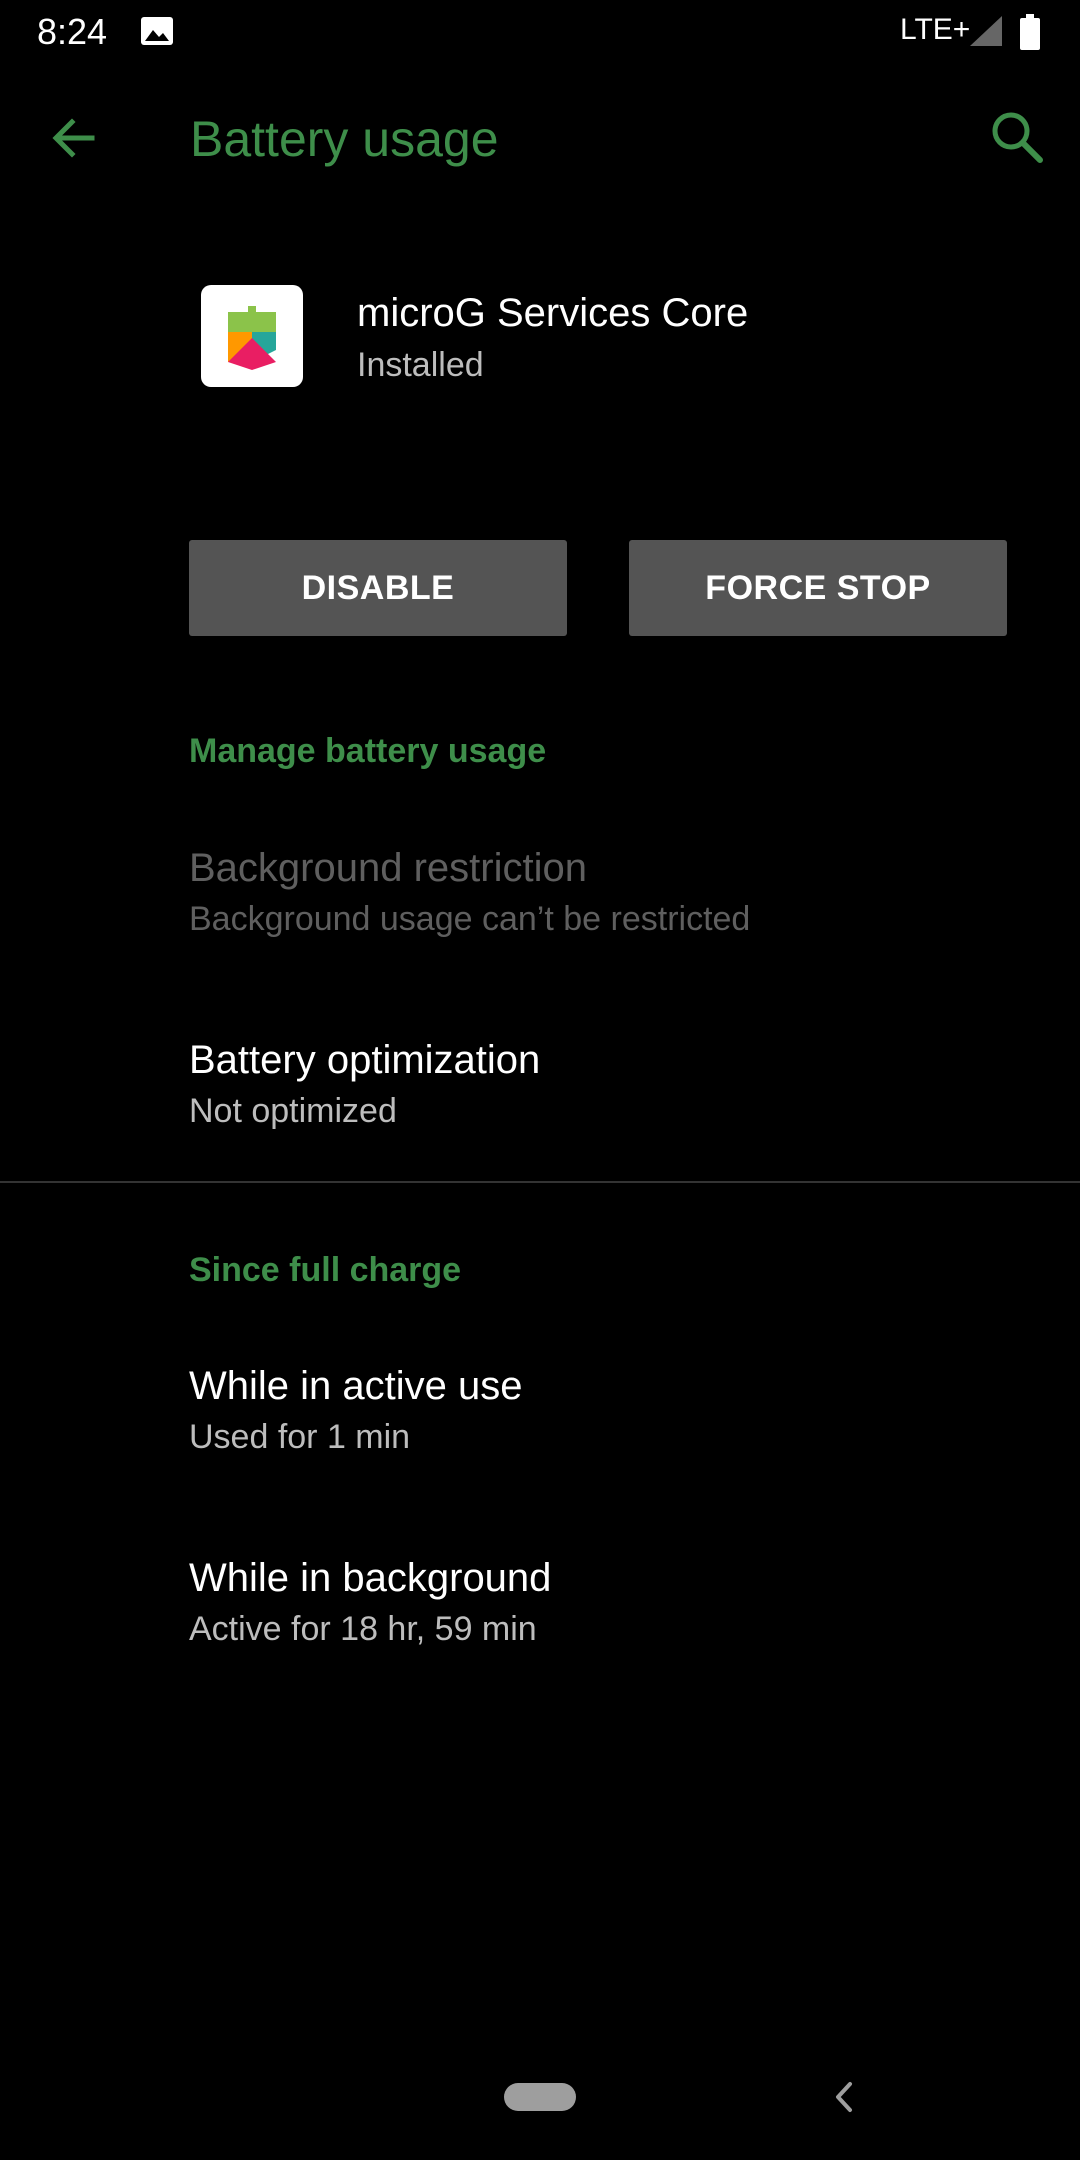 The width and height of the screenshot is (1080, 2160). I want to click on microg-puzzle-icon, so click(252, 338).